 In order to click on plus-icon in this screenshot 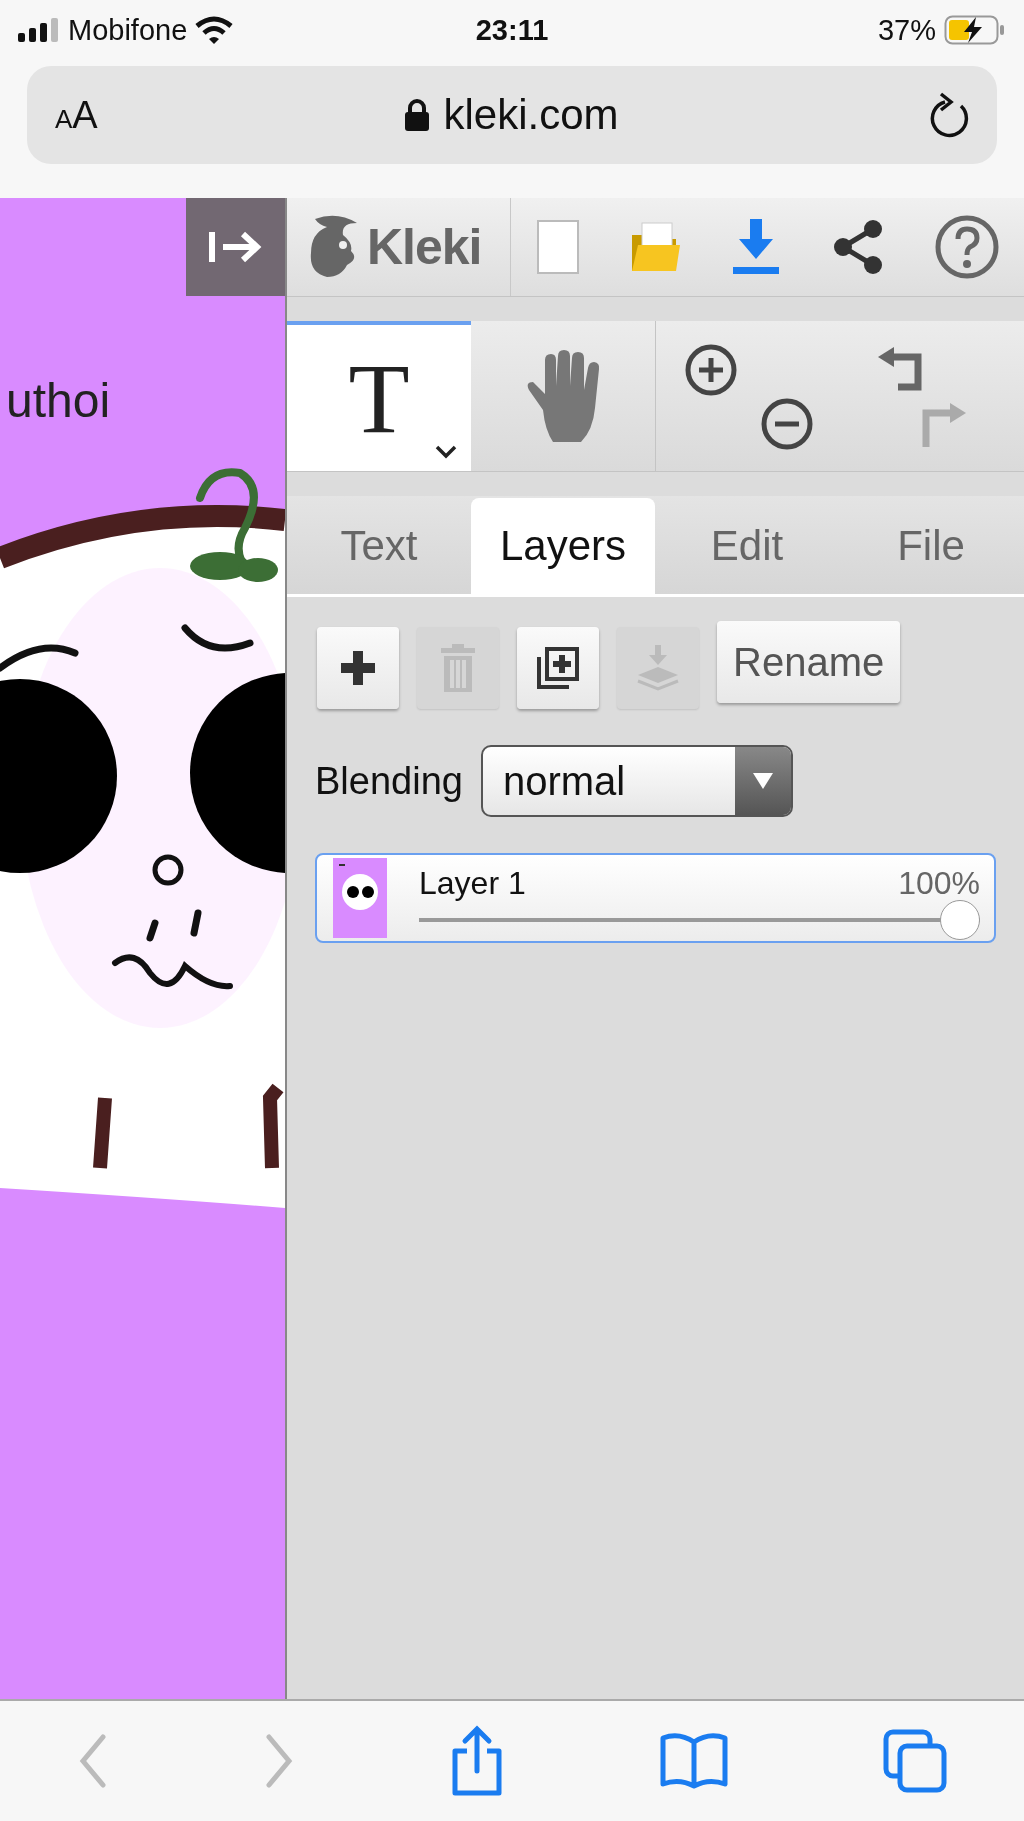, I will do `click(358, 668)`.